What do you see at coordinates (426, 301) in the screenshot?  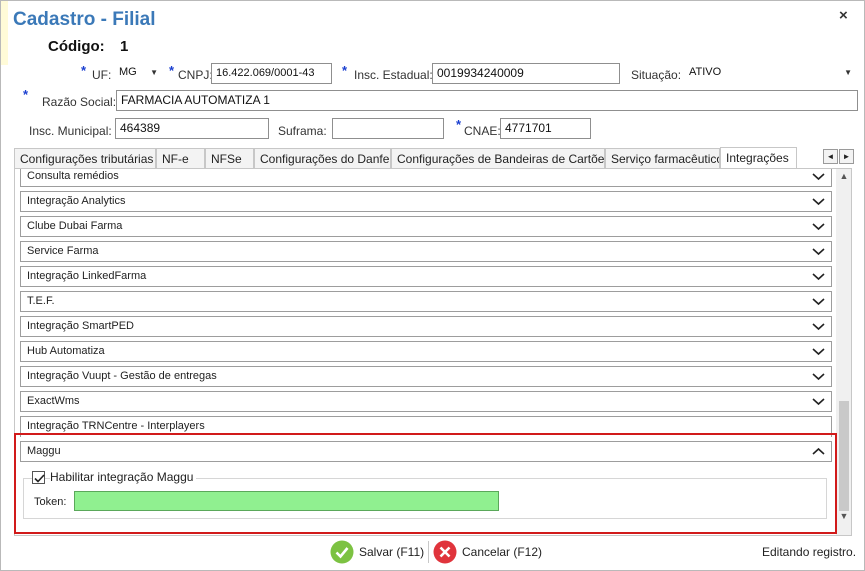 I see `integration-row-tef: T.E.F.` at bounding box center [426, 301].